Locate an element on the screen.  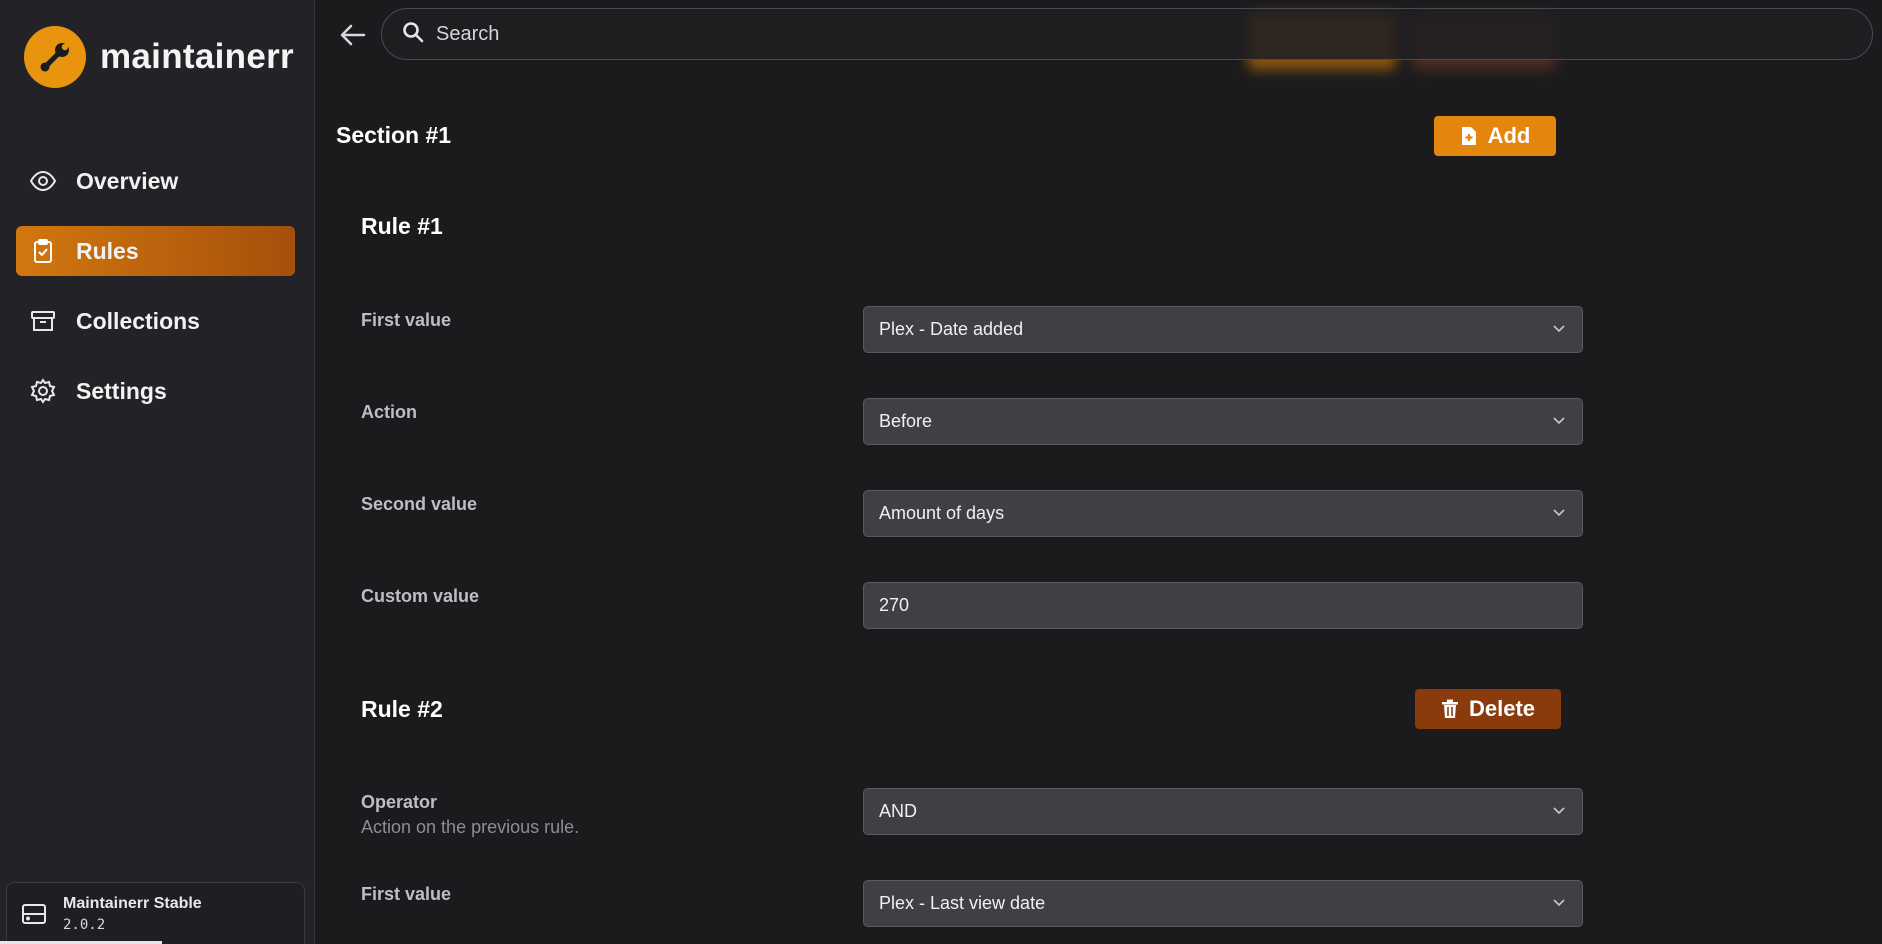
operator-select: AND is located at coordinates (1223, 811).